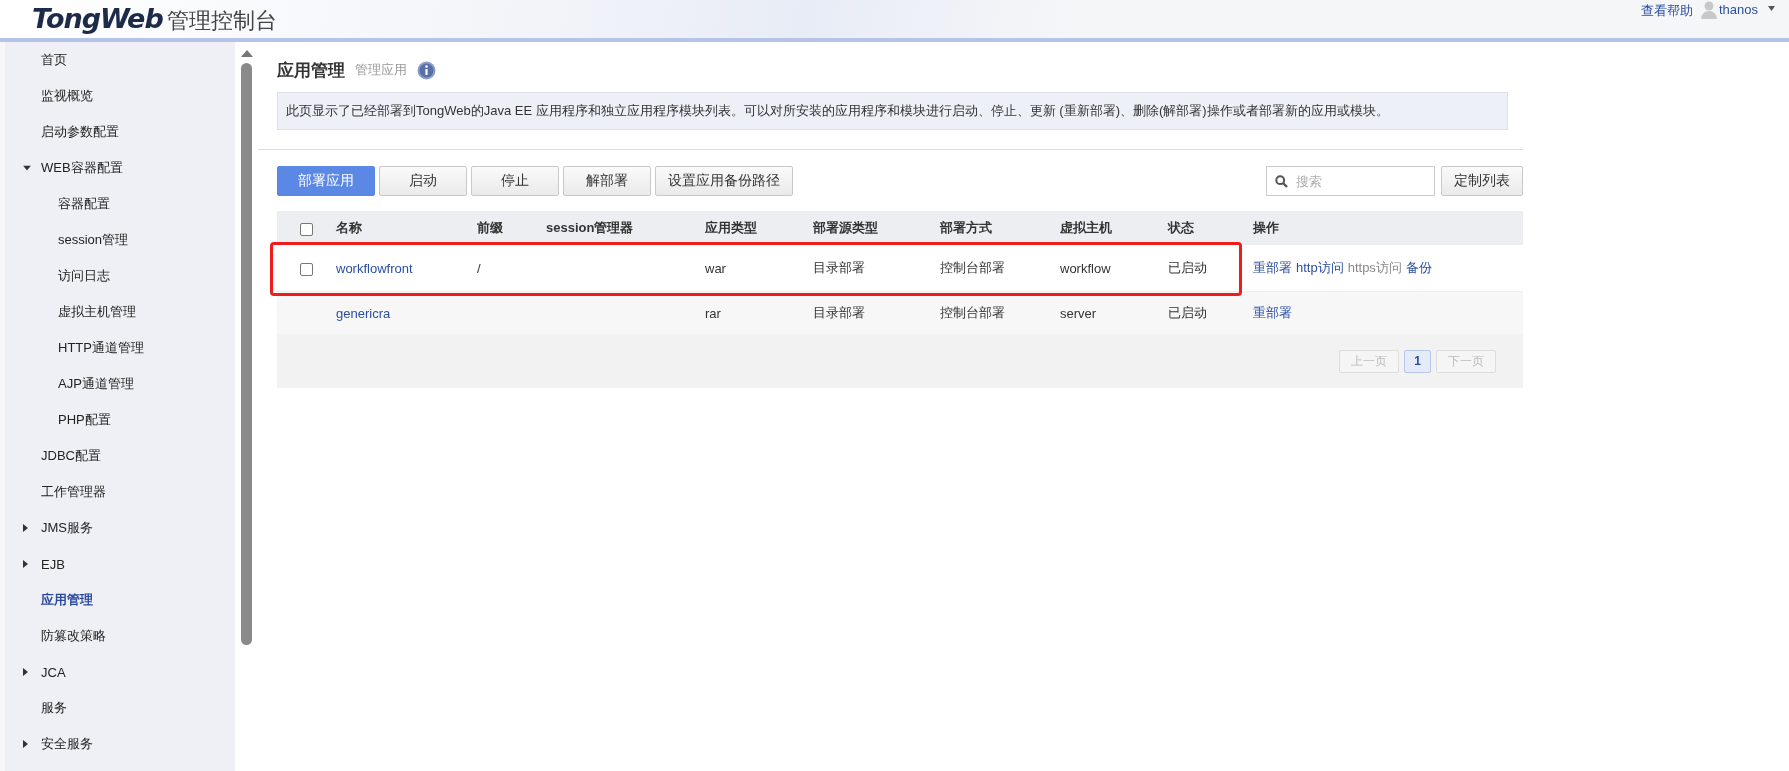  Describe the element at coordinates (381, 70) in the screenshot. I see `page-subtitle: 管理应用` at that location.